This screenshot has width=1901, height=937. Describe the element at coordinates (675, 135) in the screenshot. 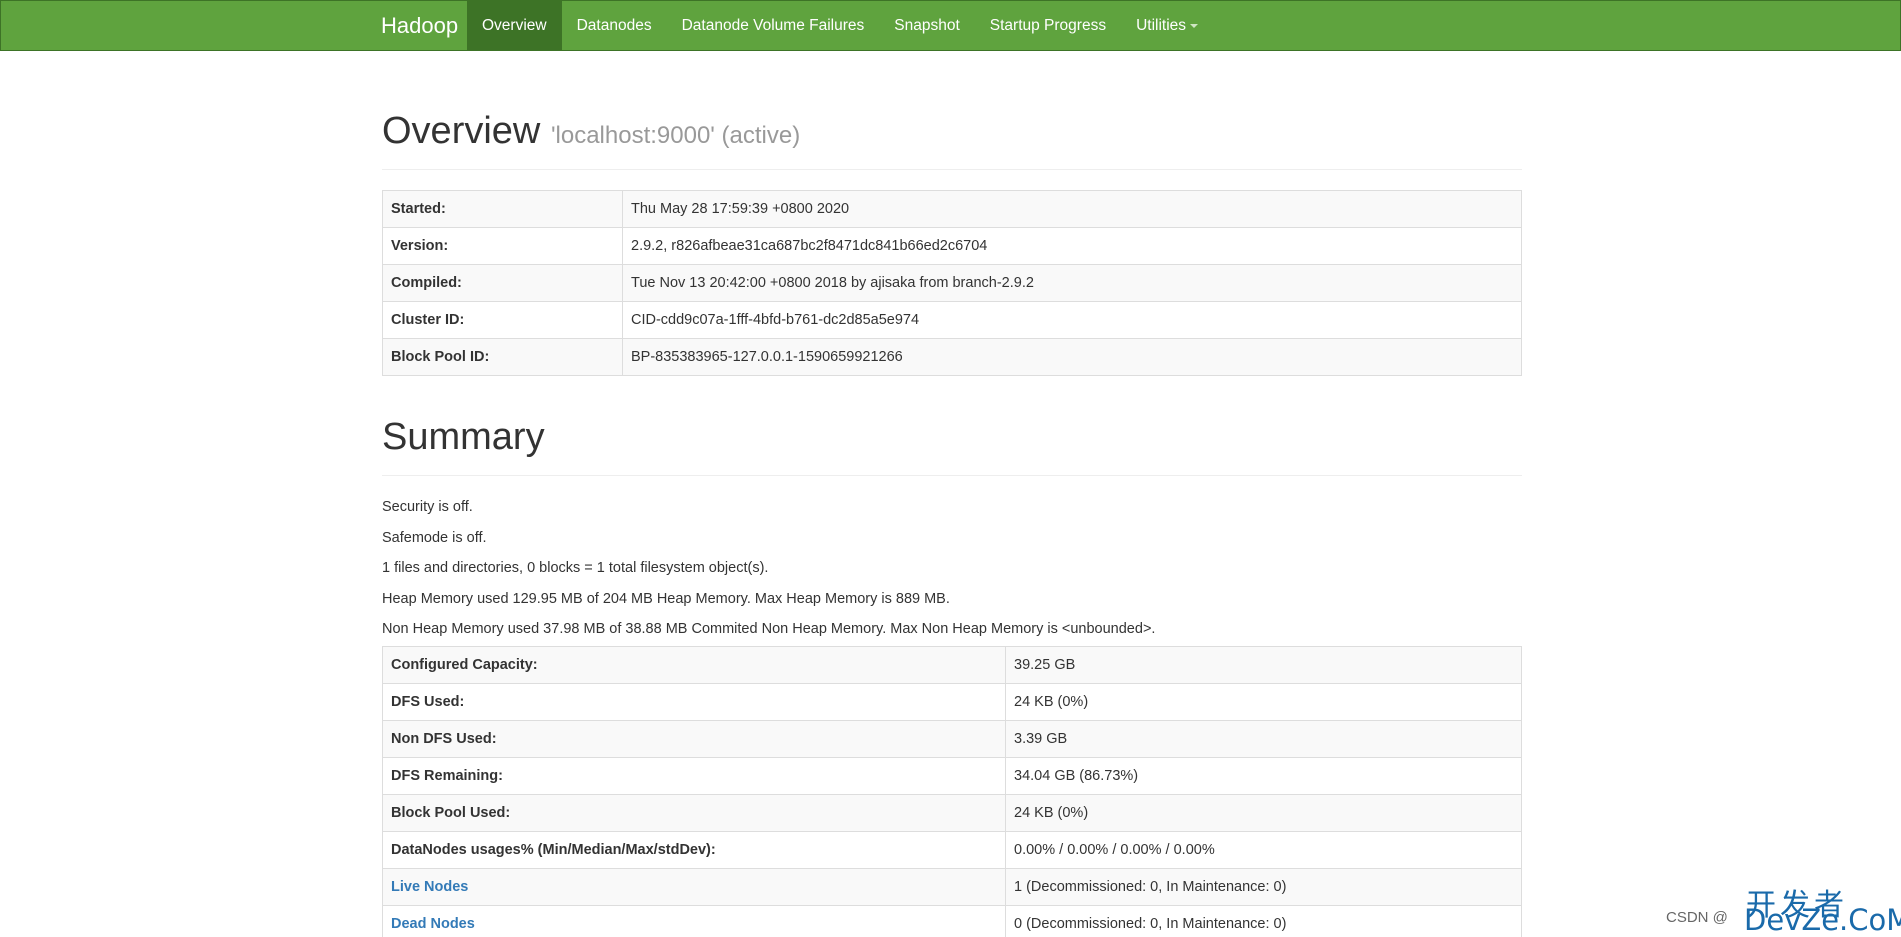

I see `overview-subtitle: 'localhost:9000' (active)` at that location.